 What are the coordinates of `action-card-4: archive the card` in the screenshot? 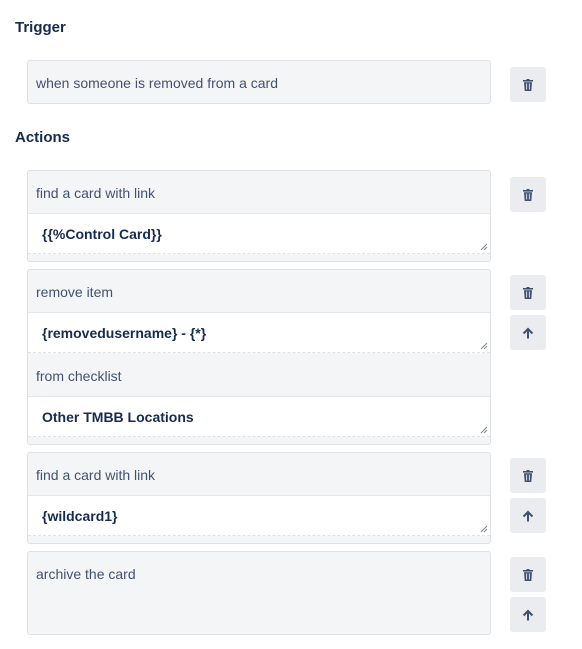 It's located at (259, 593).